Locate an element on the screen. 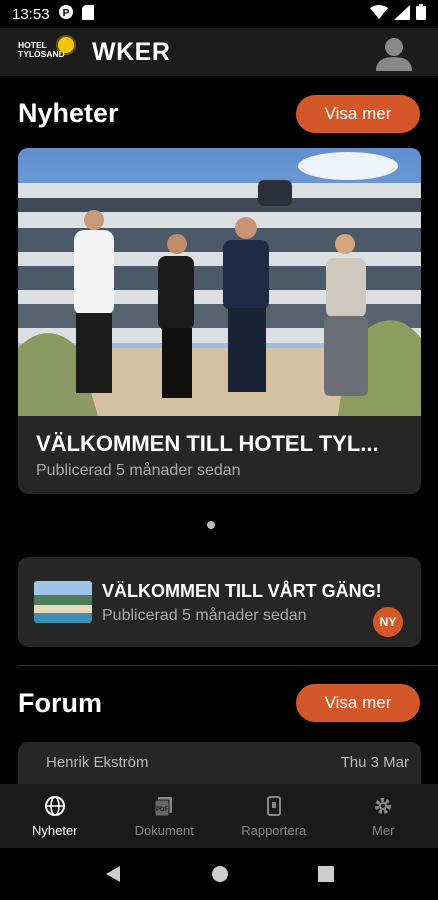 The height and width of the screenshot is (900, 438). app-title: WKER is located at coordinates (131, 51).